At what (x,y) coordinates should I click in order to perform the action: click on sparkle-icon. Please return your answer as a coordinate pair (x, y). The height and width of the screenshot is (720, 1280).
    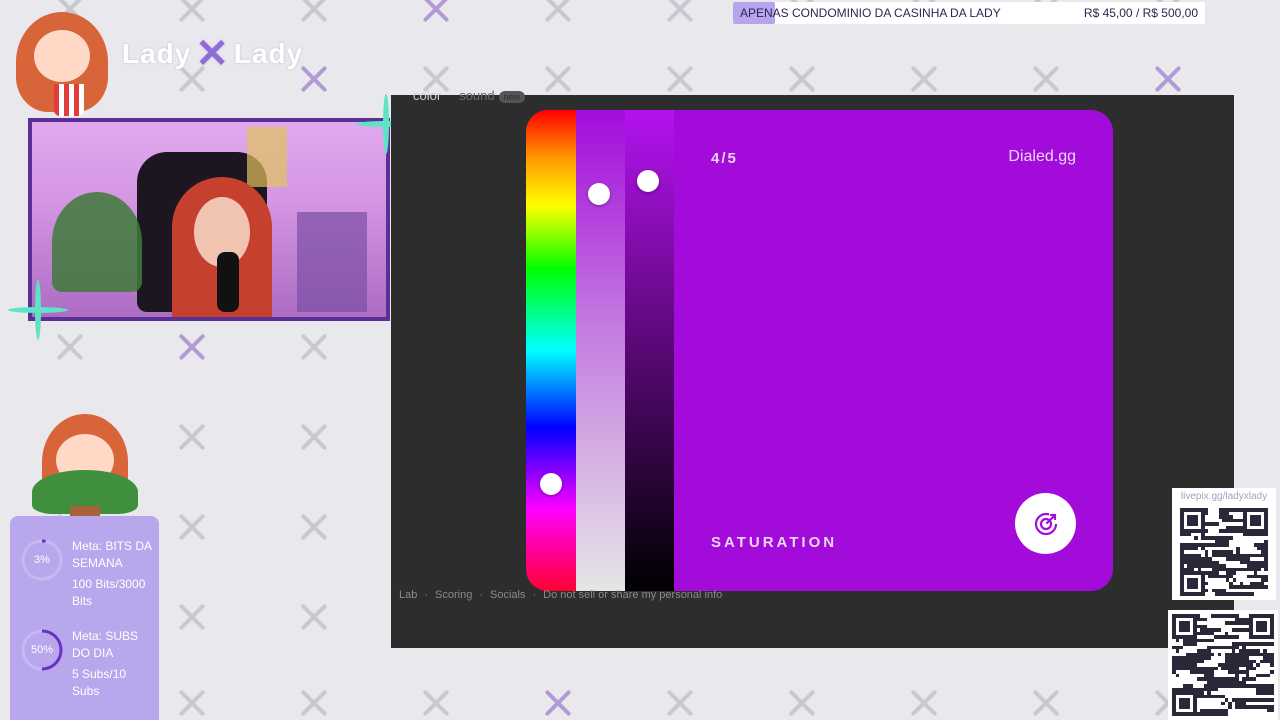
    Looking at the image, I should click on (34, 310).